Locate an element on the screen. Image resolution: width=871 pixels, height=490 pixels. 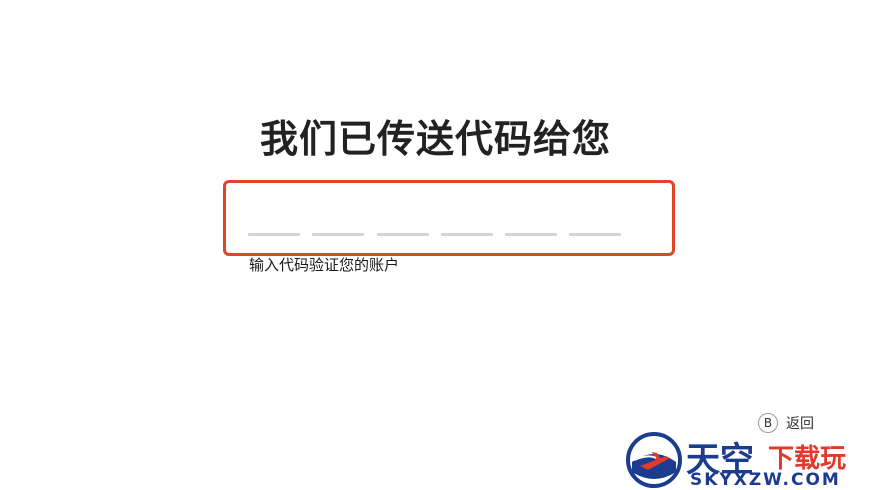
page-title-text: 我们已传送代码给您 is located at coordinates (435, 139).